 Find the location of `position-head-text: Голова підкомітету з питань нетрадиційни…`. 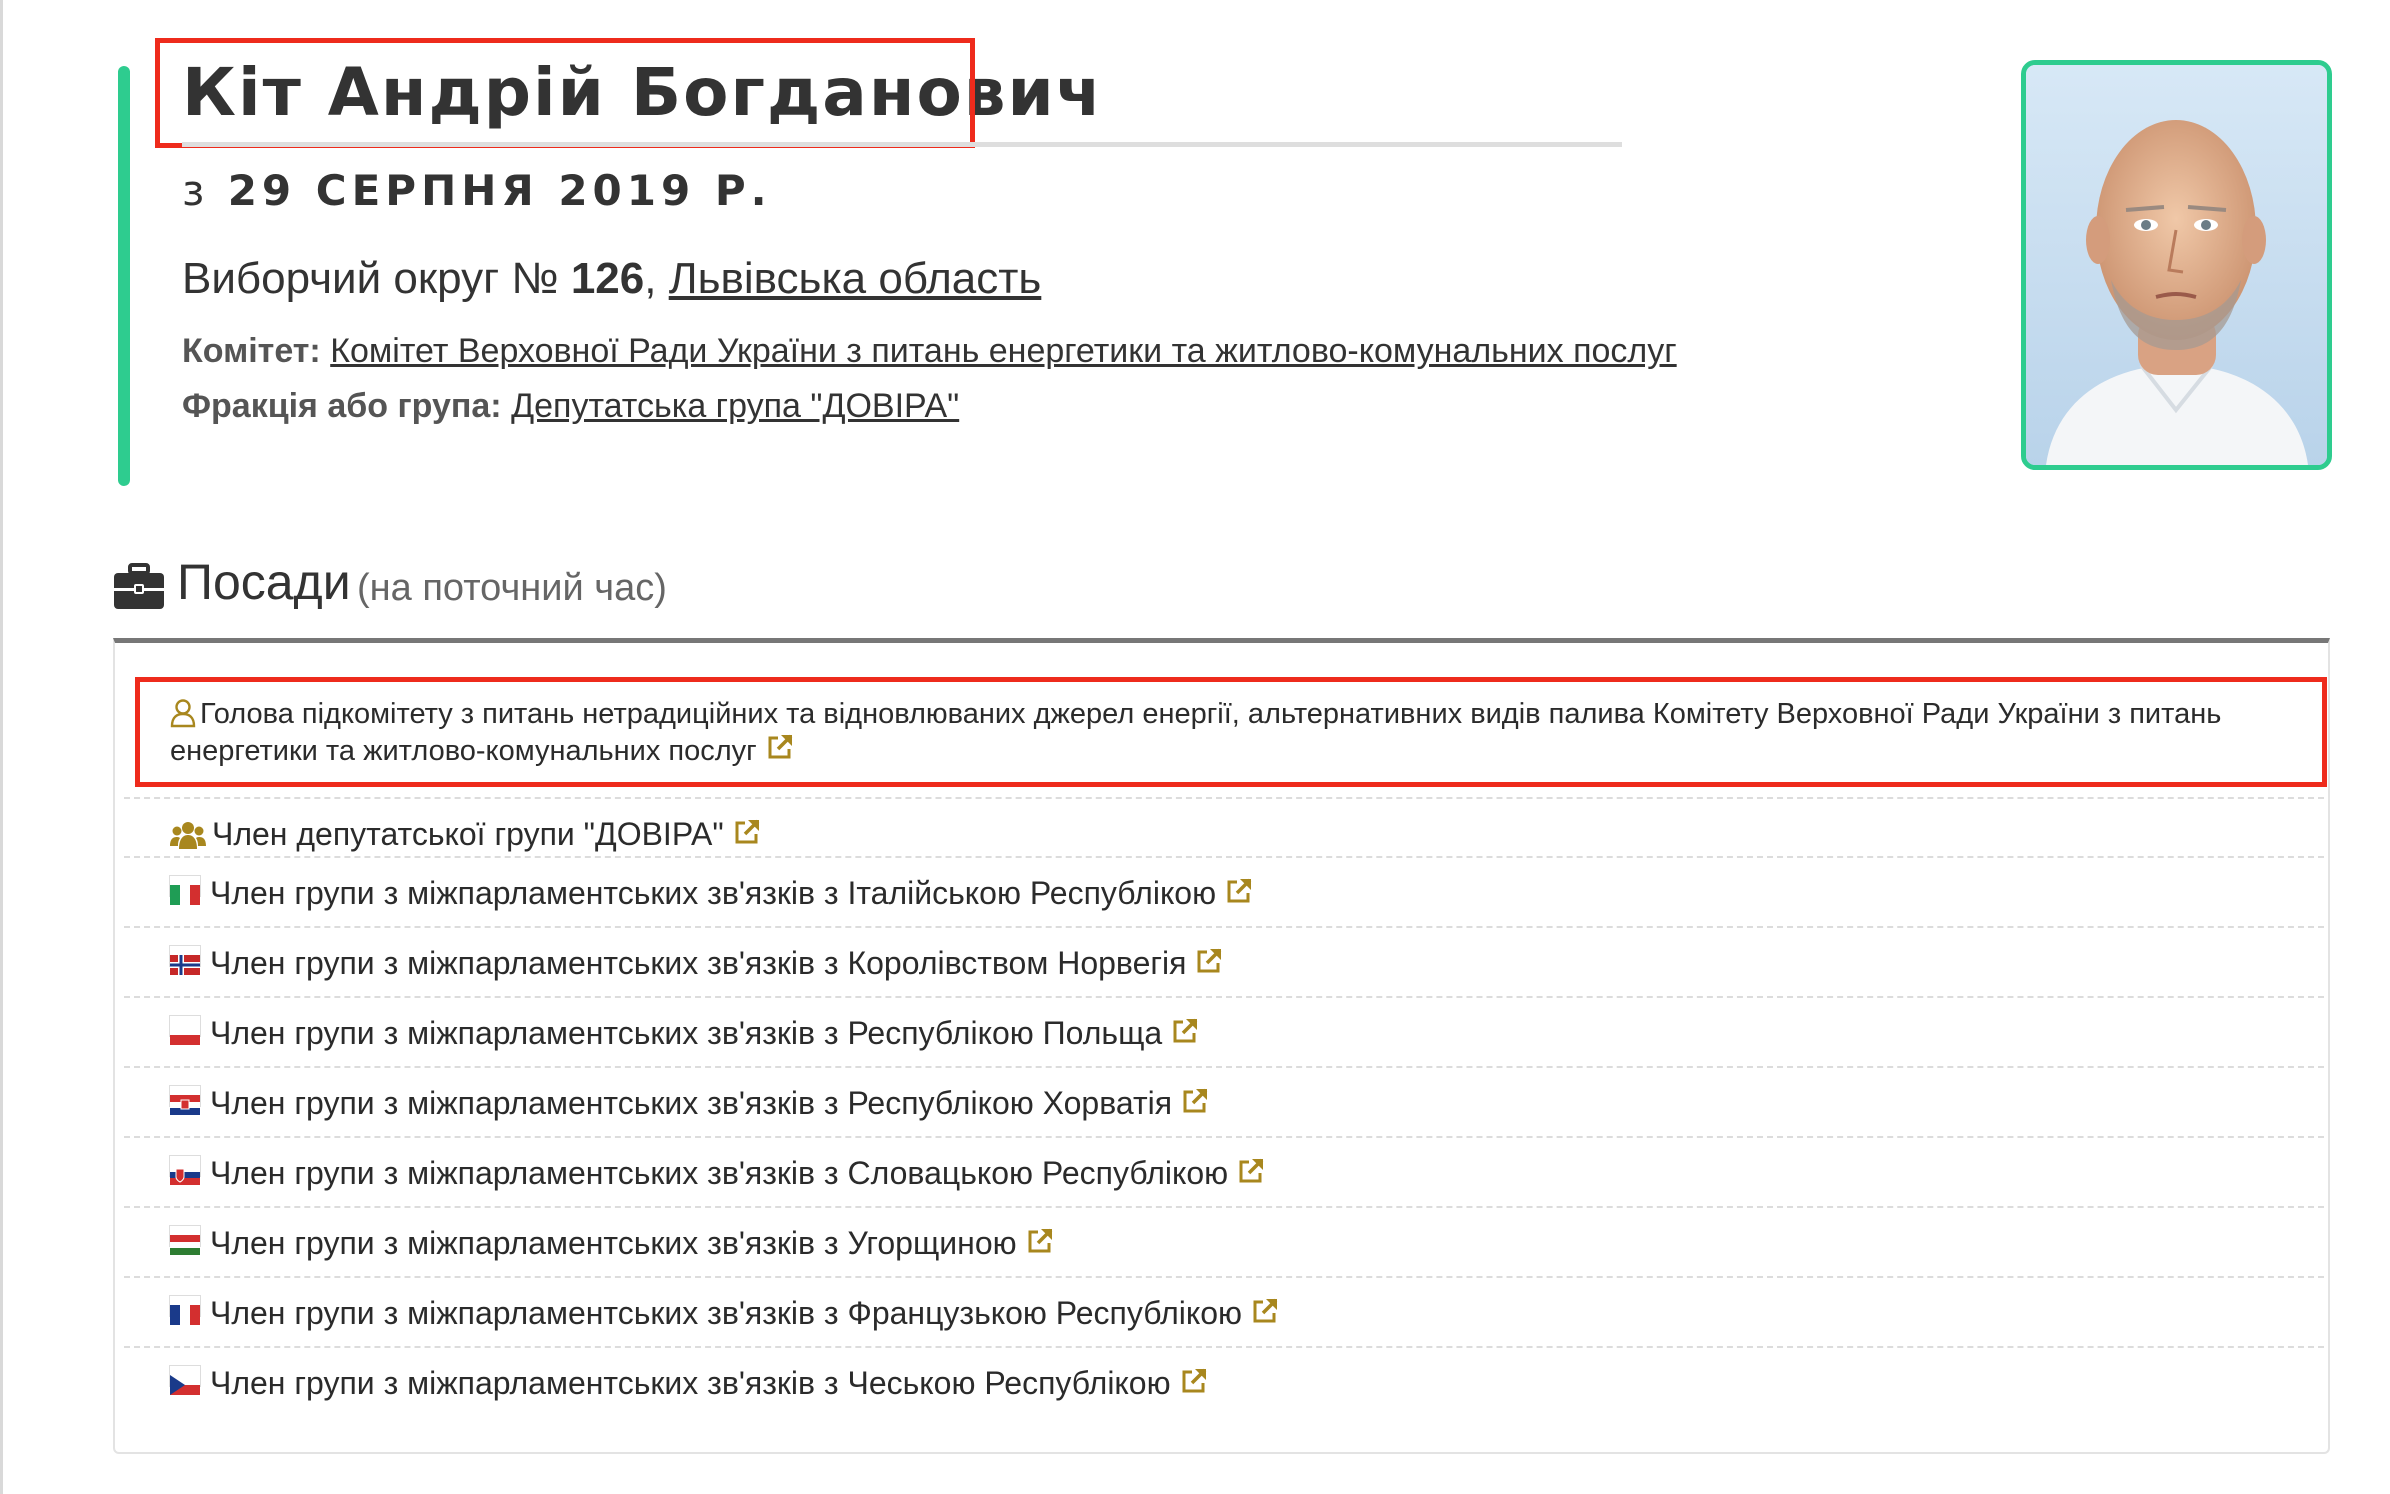

position-head-text: Голова підкомітету з питань нетрадиційни… is located at coordinates (1196, 732).